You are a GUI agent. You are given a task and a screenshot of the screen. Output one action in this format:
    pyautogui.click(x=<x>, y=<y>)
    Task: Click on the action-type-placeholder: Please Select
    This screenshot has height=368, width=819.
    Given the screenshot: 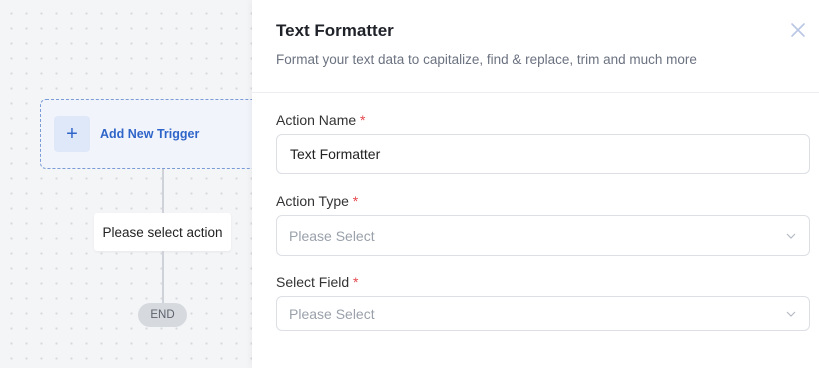 What is the action you would take?
    pyautogui.click(x=332, y=235)
    